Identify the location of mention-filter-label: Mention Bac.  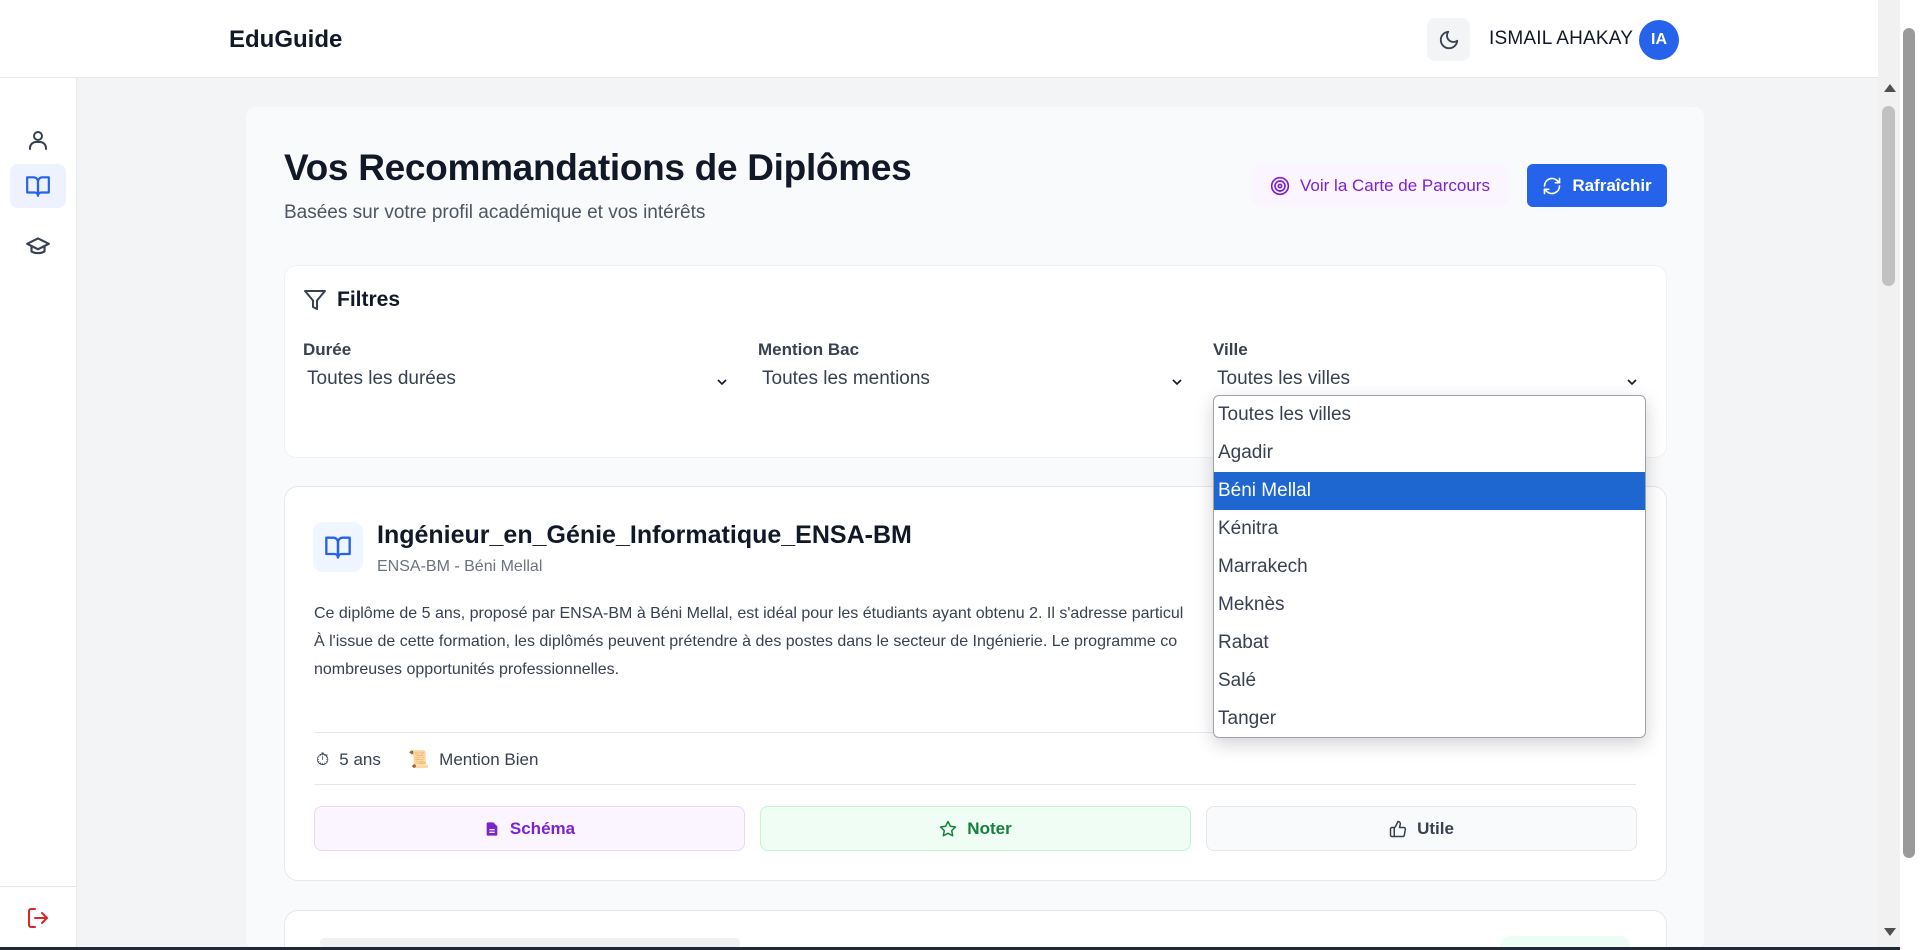
(809, 349).